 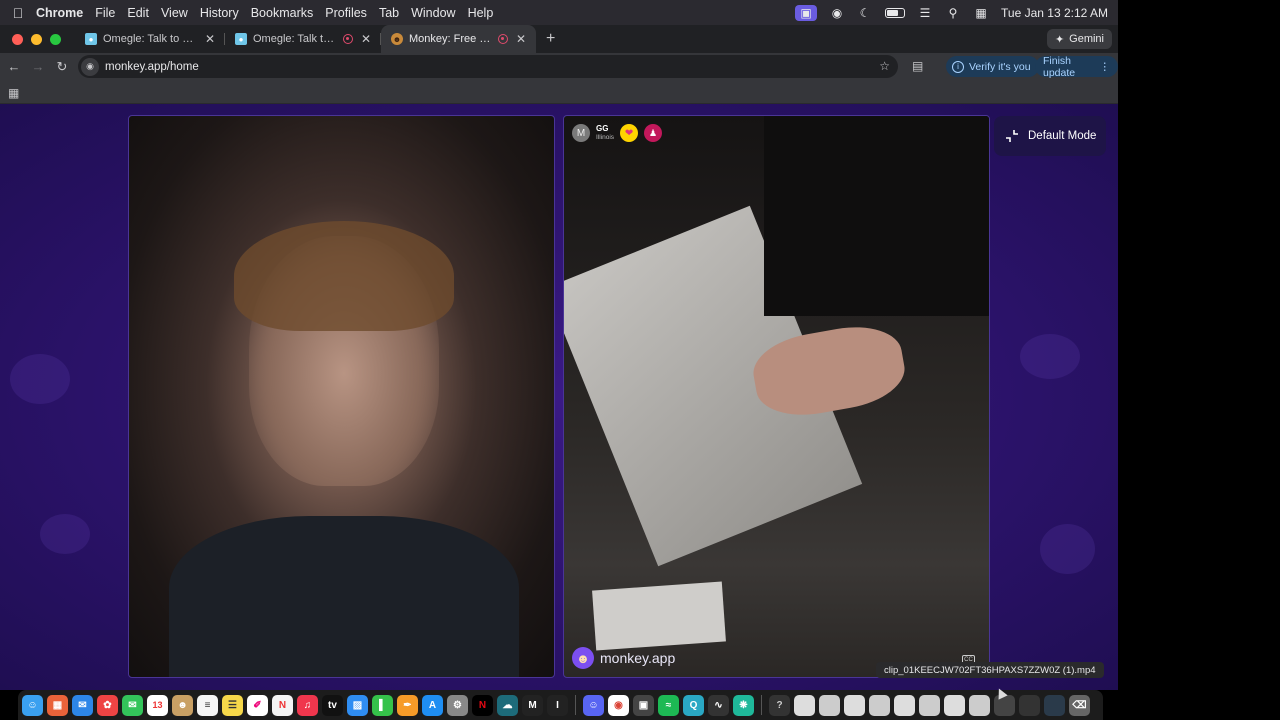 What do you see at coordinates (32, 705) in the screenshot?
I see `finder-icon: ☺` at bounding box center [32, 705].